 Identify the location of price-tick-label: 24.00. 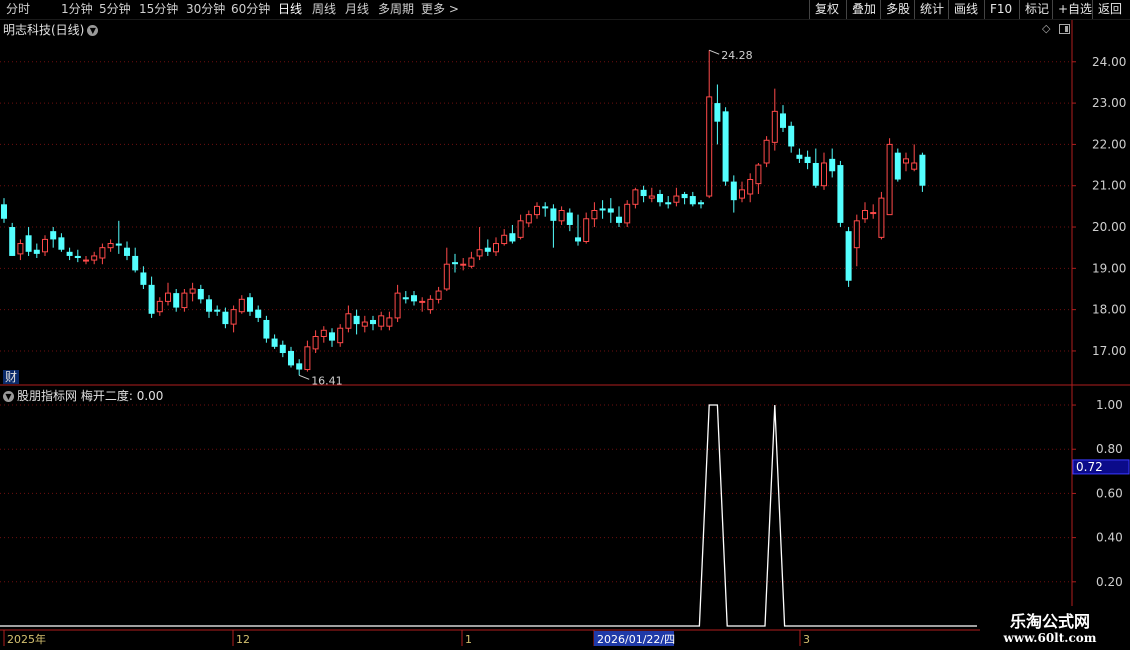
(1109, 62).